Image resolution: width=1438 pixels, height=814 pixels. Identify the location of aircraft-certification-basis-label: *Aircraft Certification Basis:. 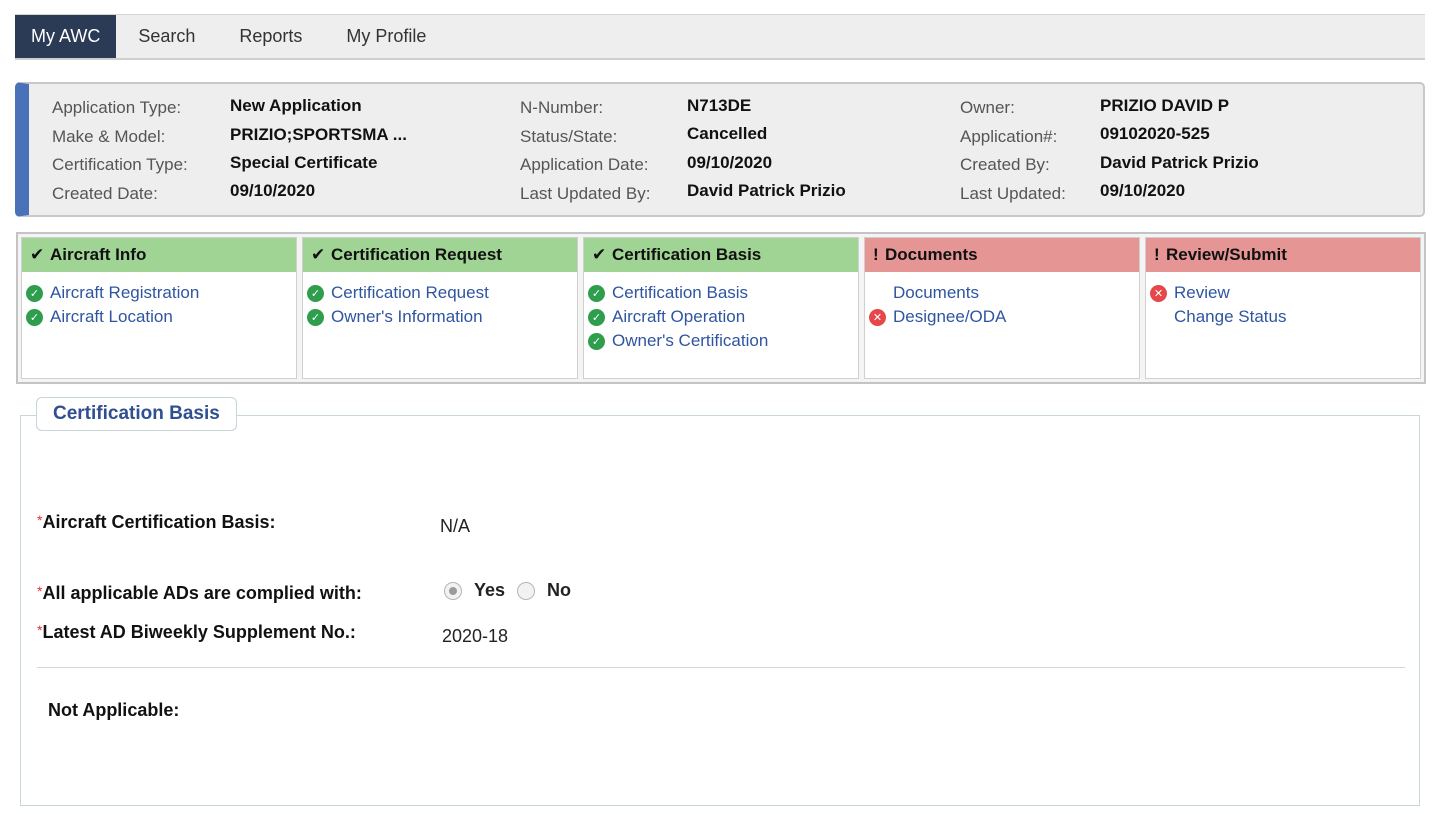
(156, 522).